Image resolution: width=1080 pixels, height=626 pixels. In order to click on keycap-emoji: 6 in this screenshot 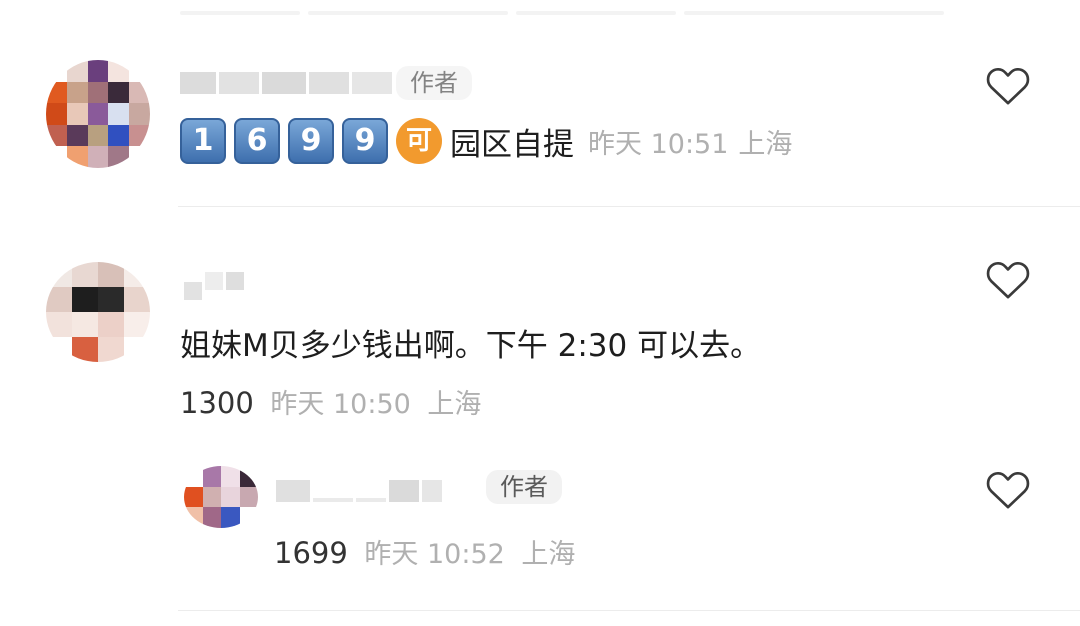, I will do `click(257, 141)`.